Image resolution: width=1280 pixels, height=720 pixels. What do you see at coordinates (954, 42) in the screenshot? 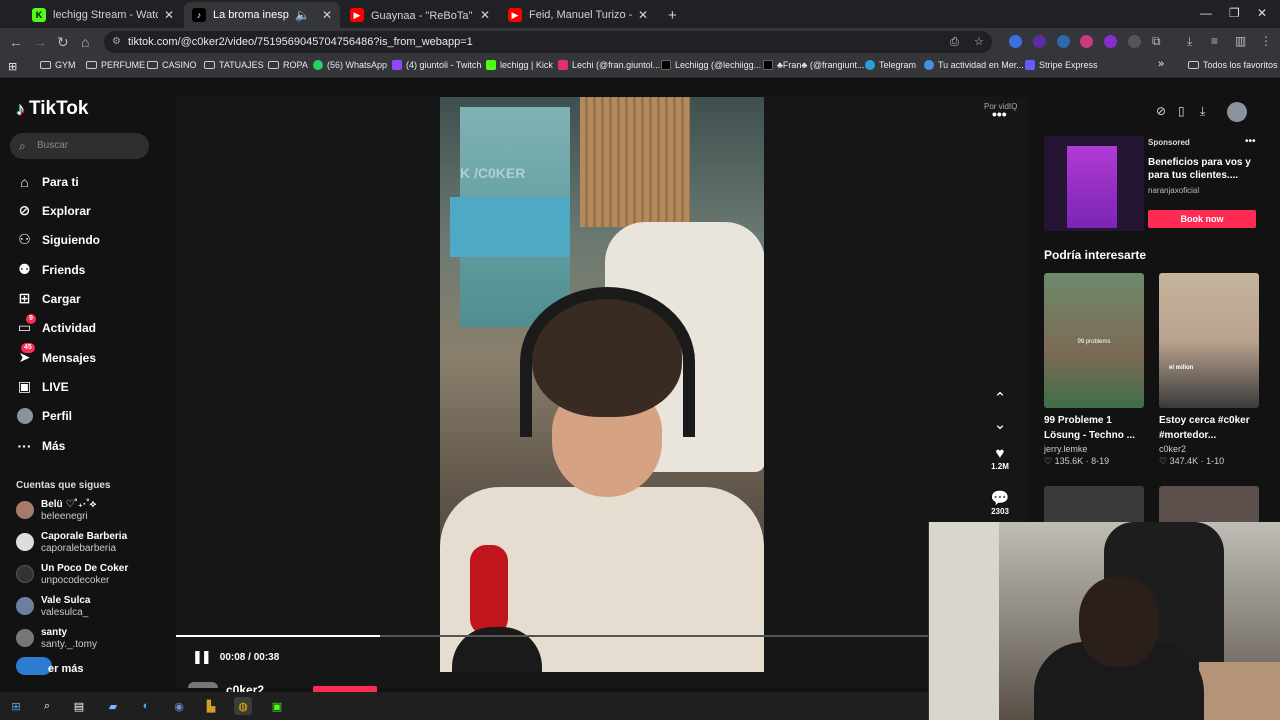
I see `install-icon: ⎙` at bounding box center [954, 42].